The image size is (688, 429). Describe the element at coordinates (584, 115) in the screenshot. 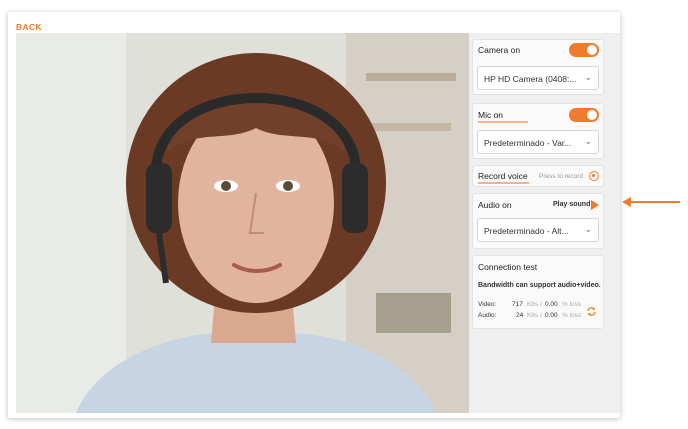

I see `mic-toggle` at that location.